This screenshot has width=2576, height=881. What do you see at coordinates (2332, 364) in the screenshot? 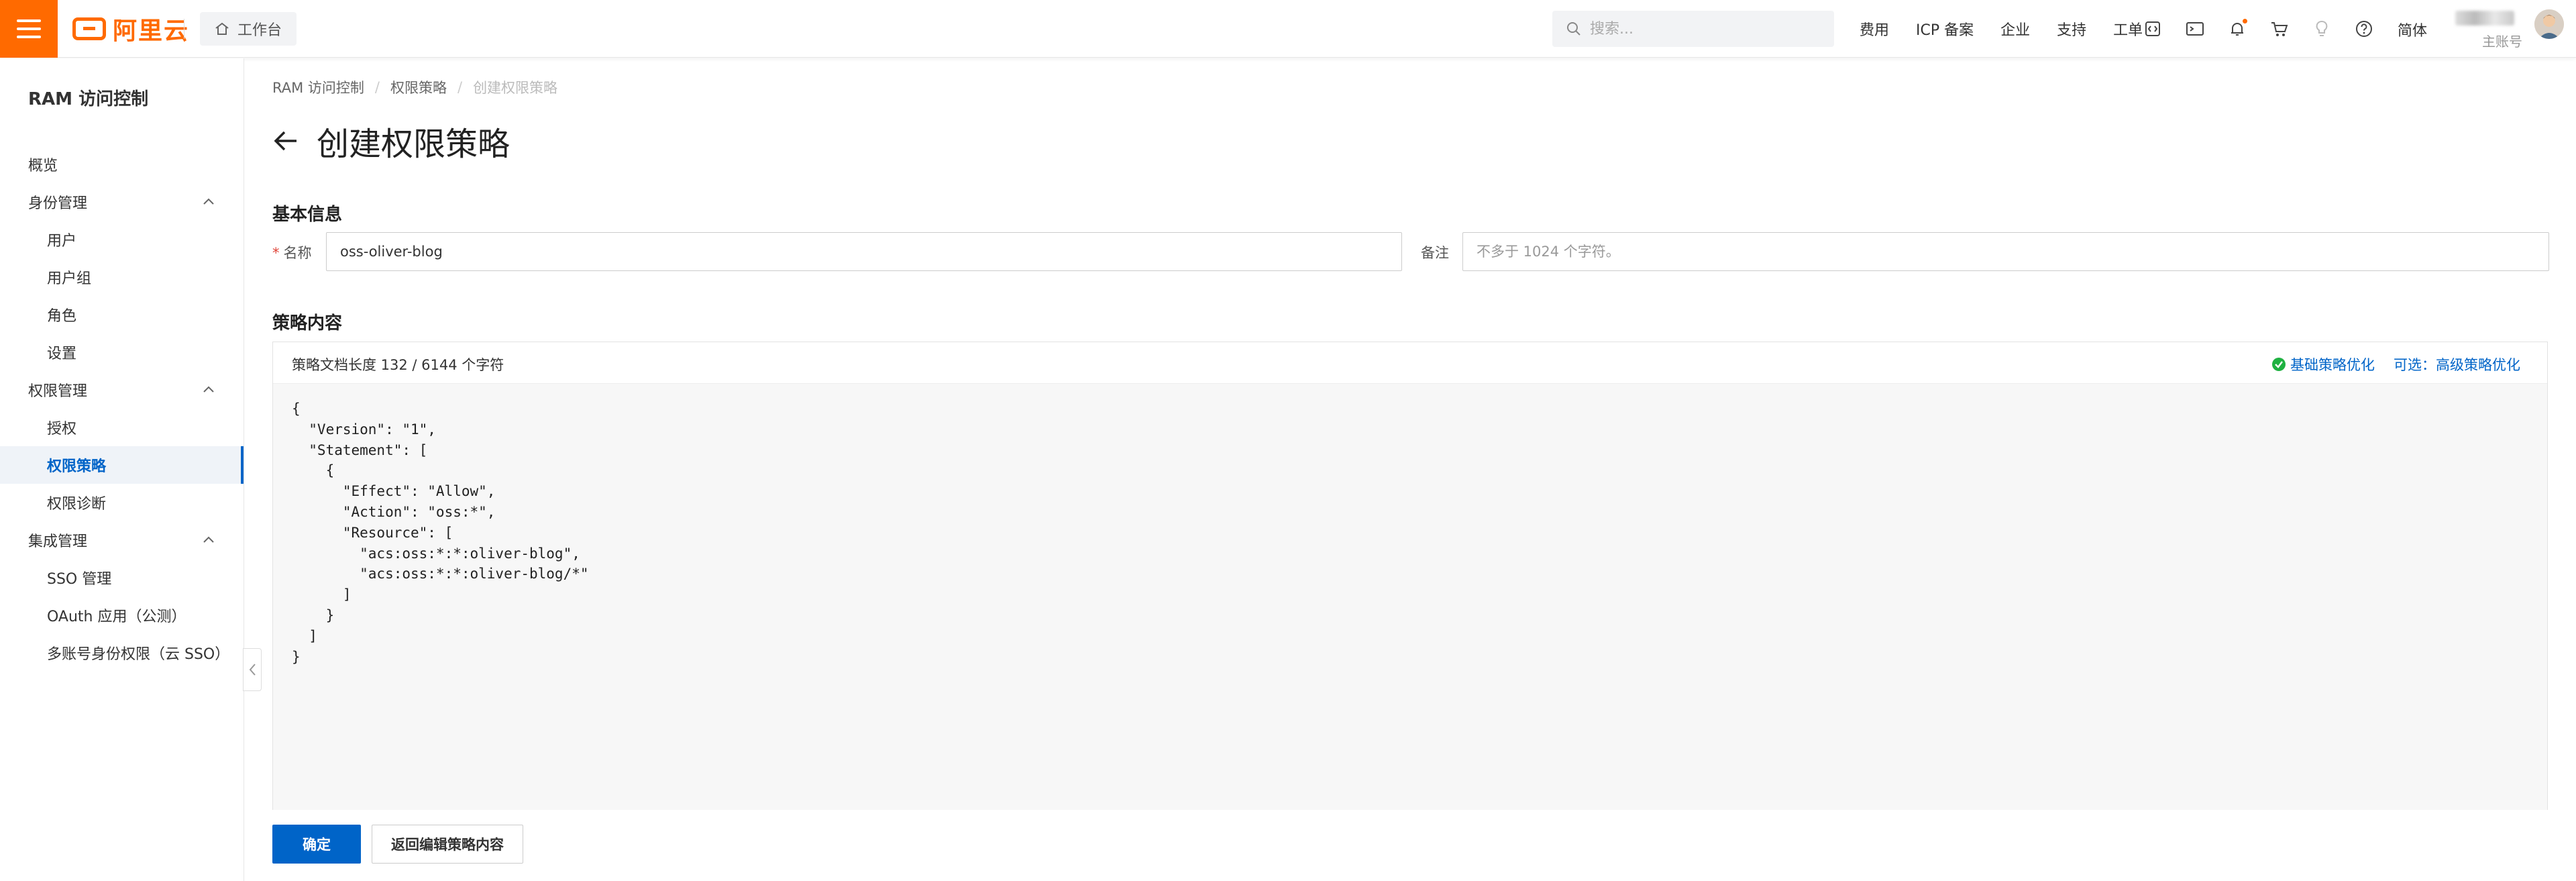
I see `basic-optimize-link: 基础策略优化` at bounding box center [2332, 364].